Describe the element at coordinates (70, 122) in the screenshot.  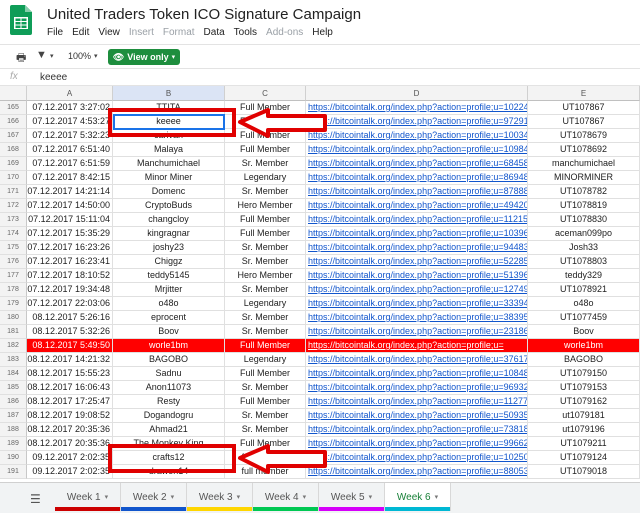
I see `cell-timestamp: 07.12.2017 4:53:27` at that location.